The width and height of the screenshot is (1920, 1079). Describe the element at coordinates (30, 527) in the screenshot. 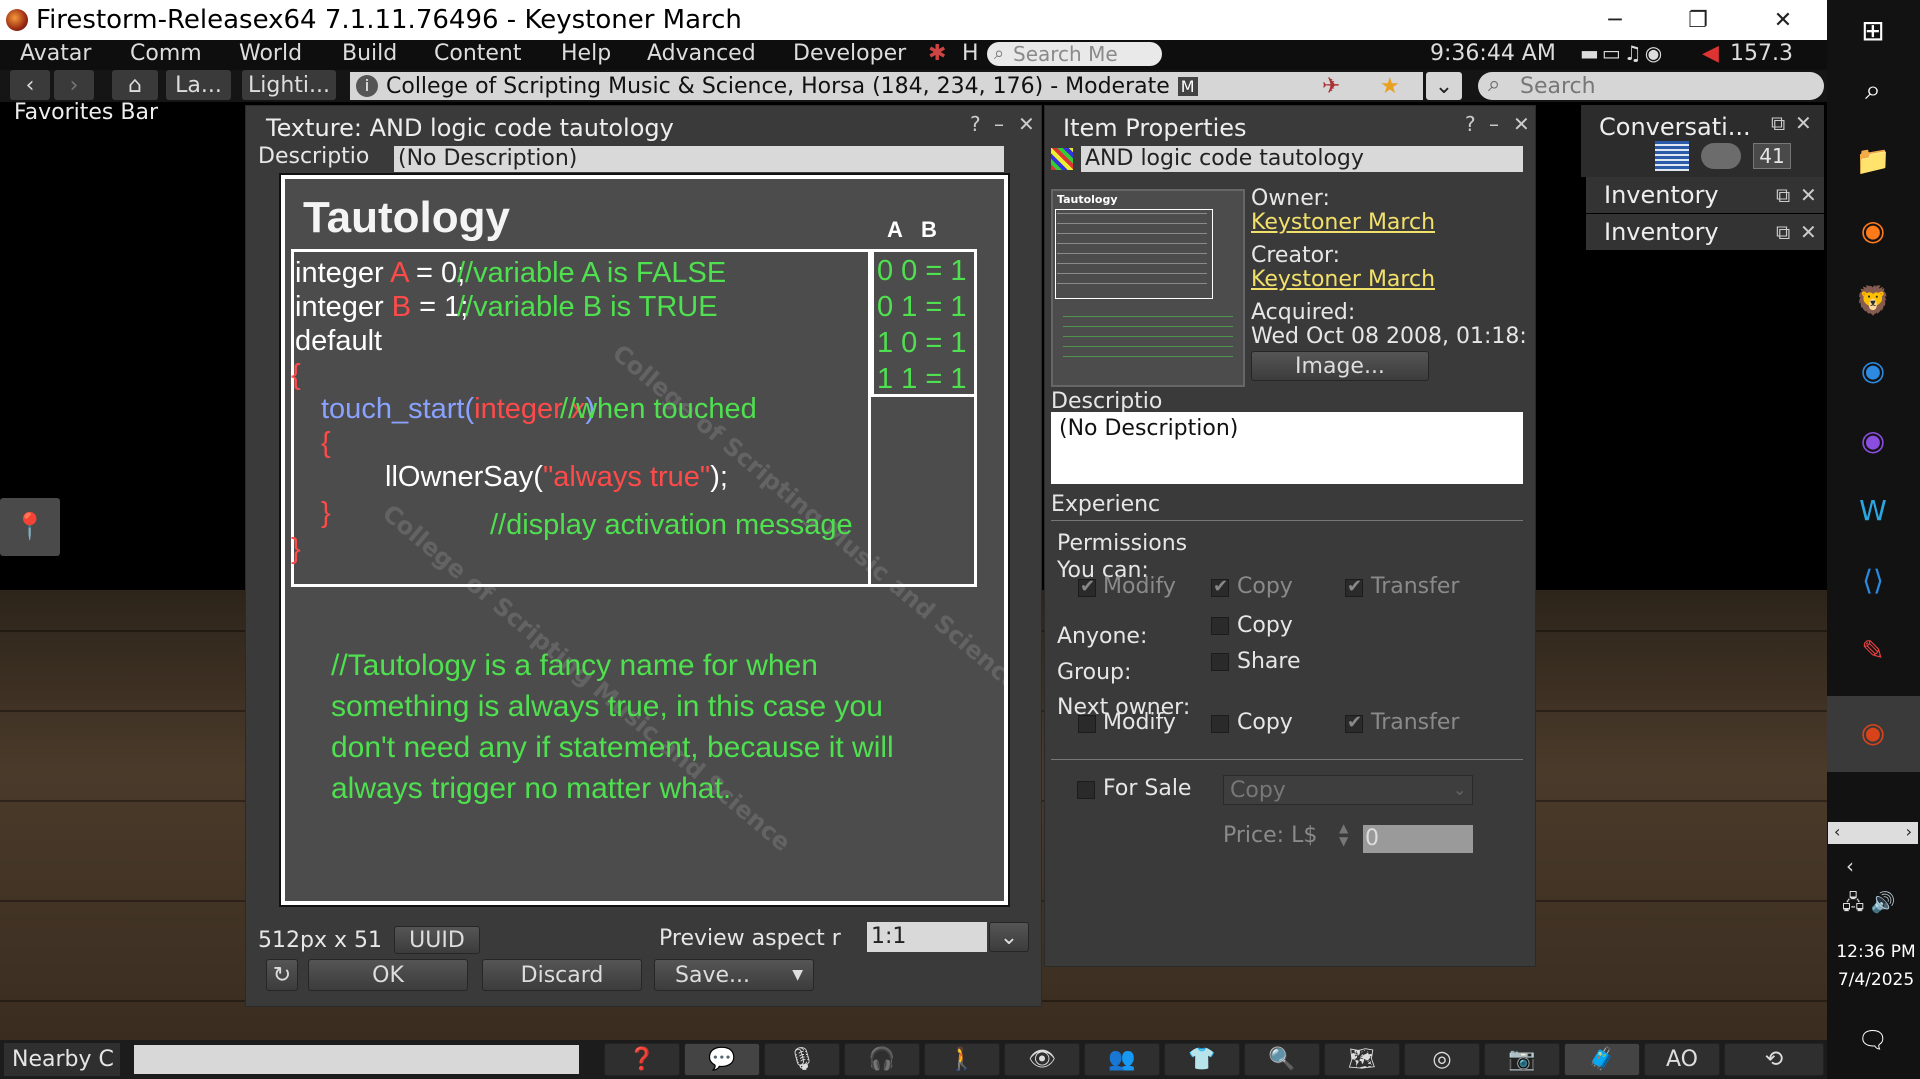

I see `map-pin-icon: 📍` at that location.